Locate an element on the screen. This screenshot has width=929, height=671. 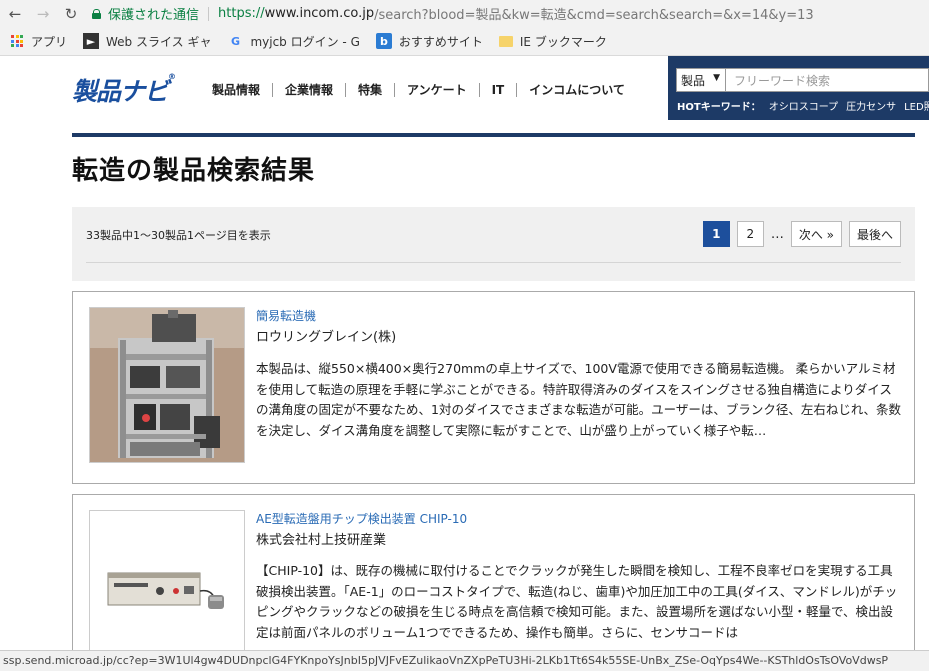
bing-icon: b is located at coordinates (383, 41).